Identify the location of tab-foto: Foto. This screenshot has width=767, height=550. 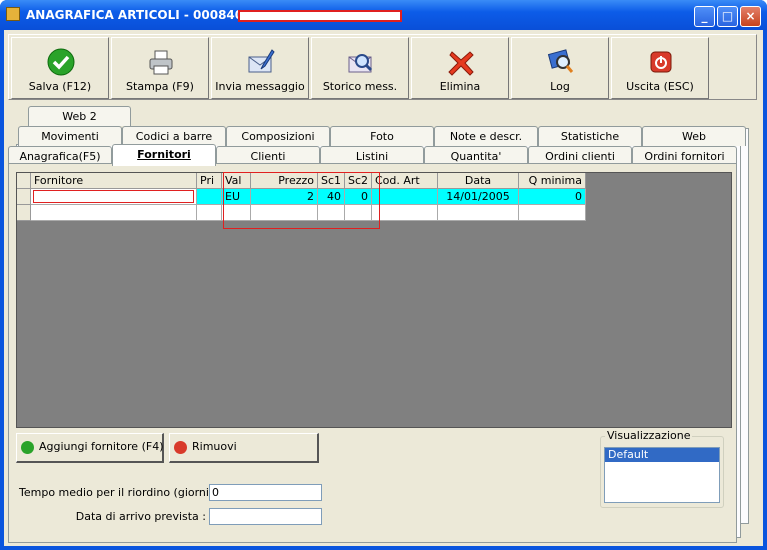
(382, 136).